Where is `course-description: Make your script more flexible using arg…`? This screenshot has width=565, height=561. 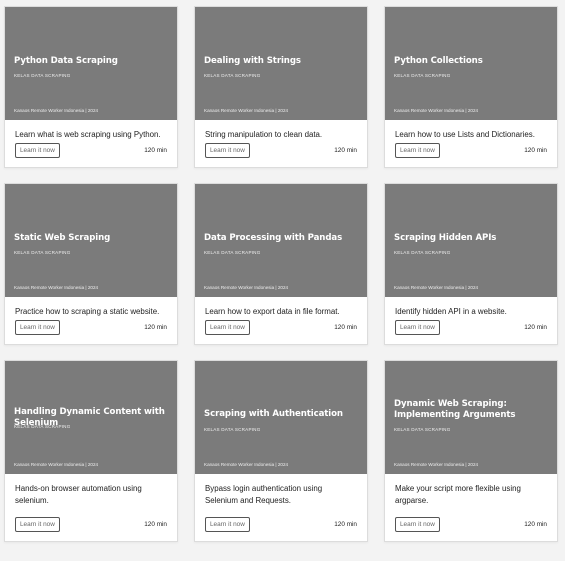
course-description: Make your script more flexible using arg… is located at coordinates (458, 494).